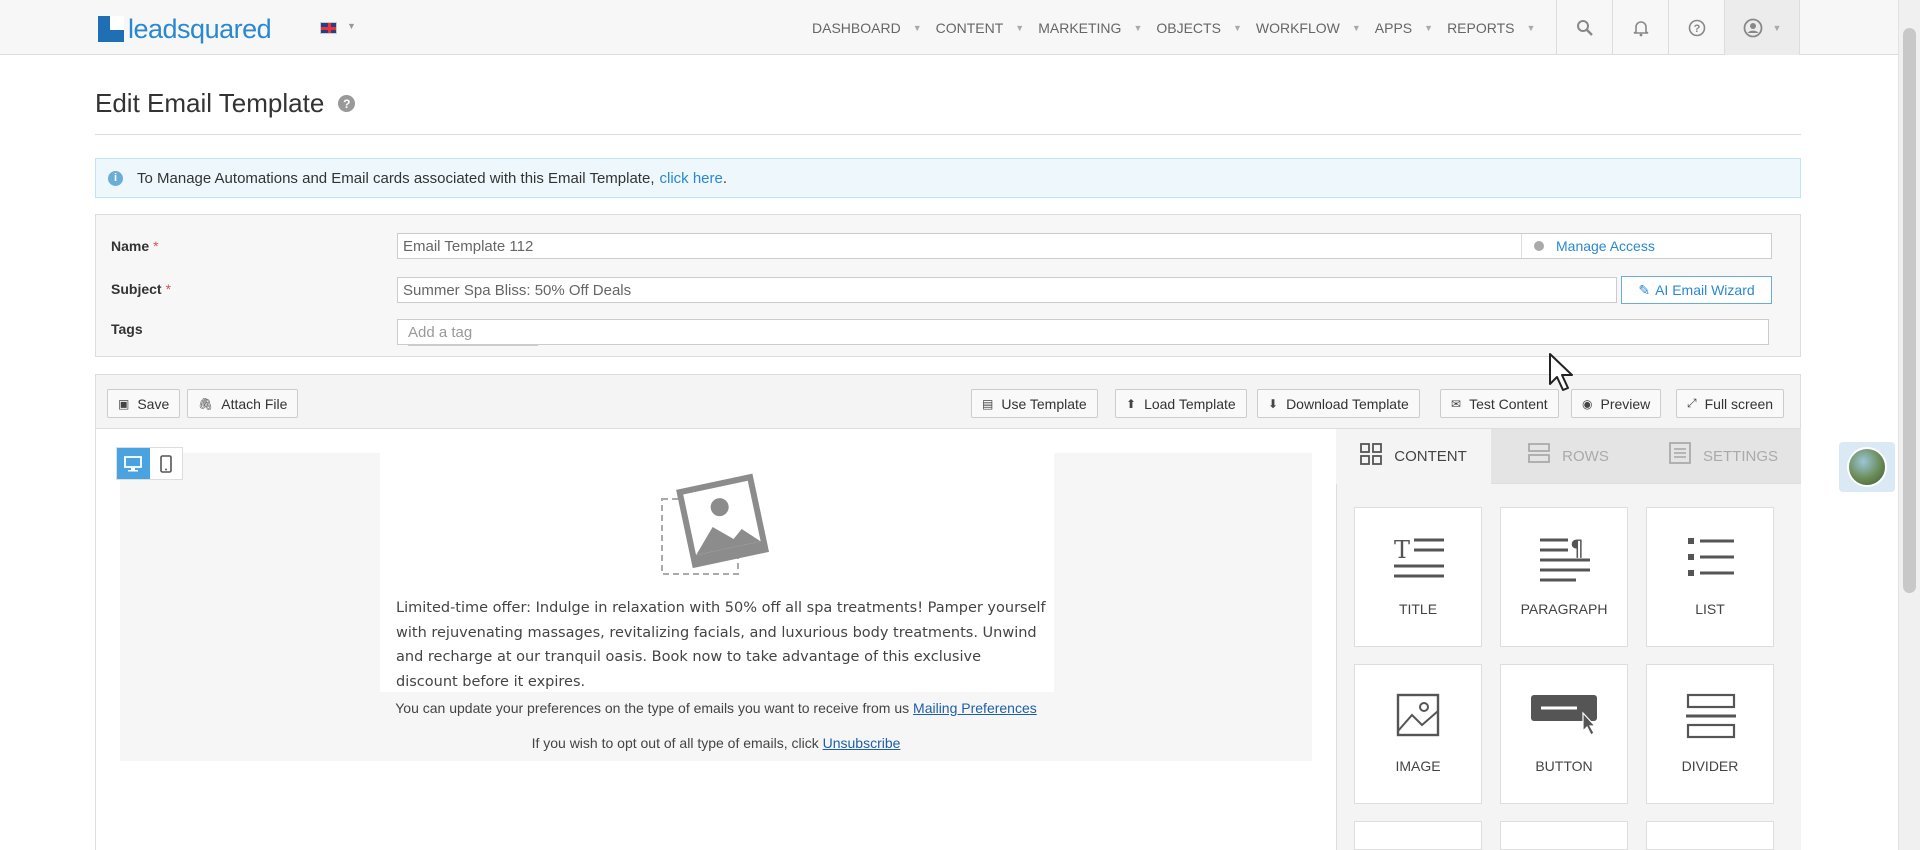 The height and width of the screenshot is (850, 1920). Describe the element at coordinates (1616, 403) in the screenshot. I see `preview-button: ◉ Preview` at that location.